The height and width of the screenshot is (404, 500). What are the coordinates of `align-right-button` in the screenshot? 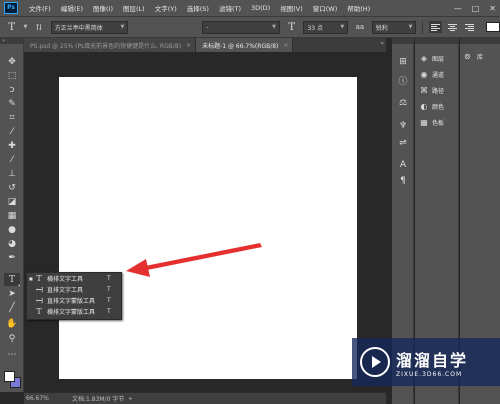 It's located at (469, 27).